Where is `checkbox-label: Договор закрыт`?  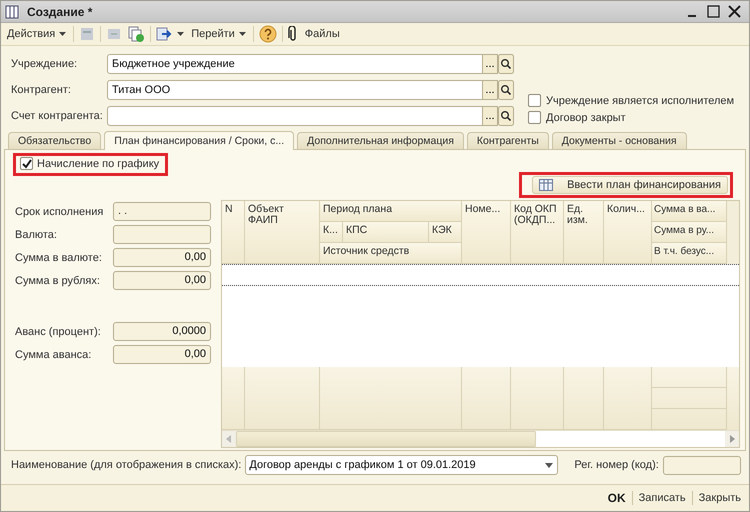
checkbox-label: Договор закрыт is located at coordinates (586, 118).